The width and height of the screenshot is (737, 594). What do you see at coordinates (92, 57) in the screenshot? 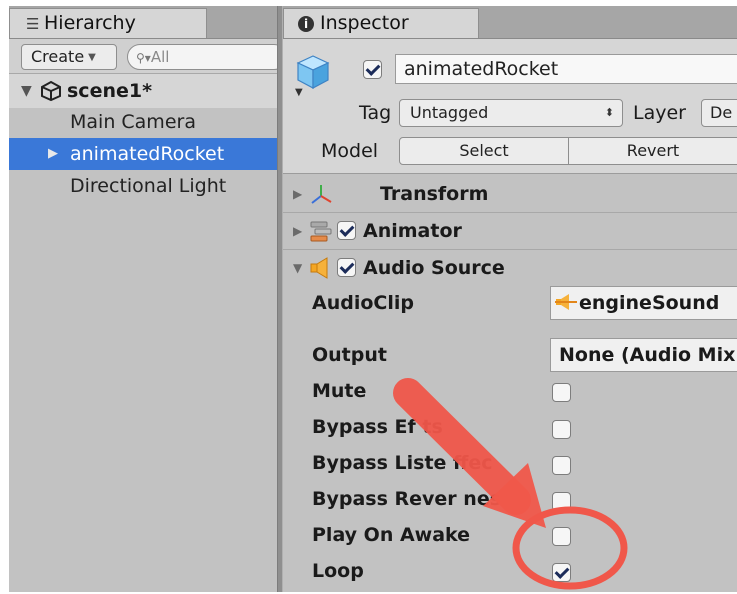
I see `chevron-down-icon: ▼` at bounding box center [92, 57].